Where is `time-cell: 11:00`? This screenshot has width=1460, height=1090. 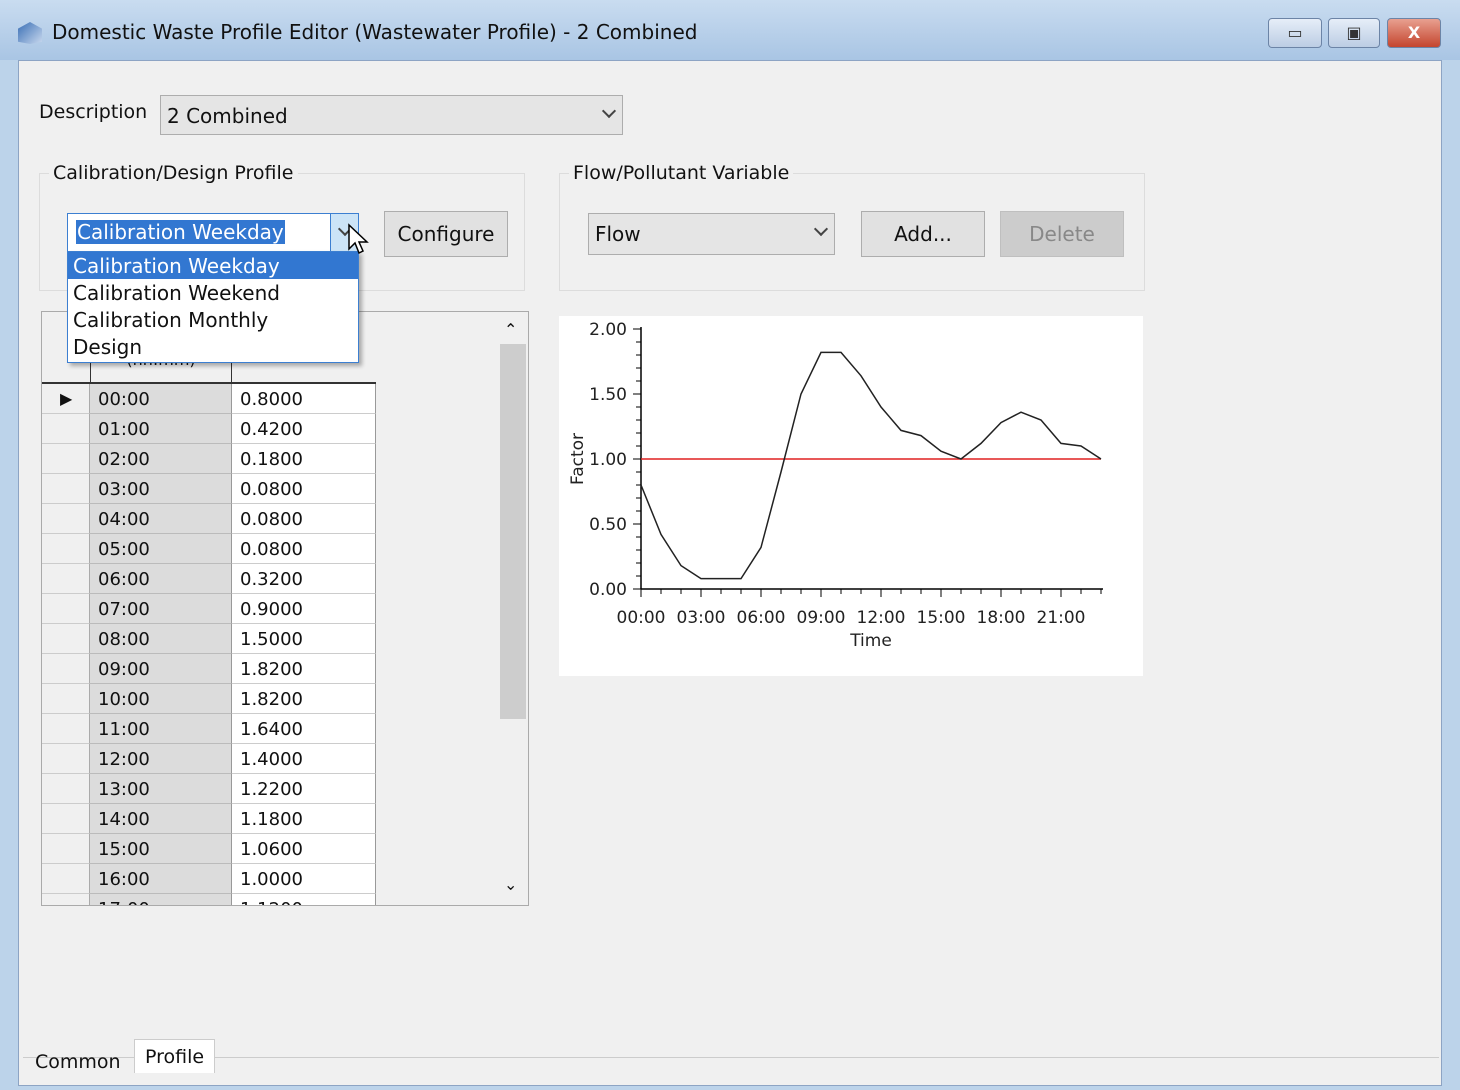 time-cell: 11:00 is located at coordinates (161, 729).